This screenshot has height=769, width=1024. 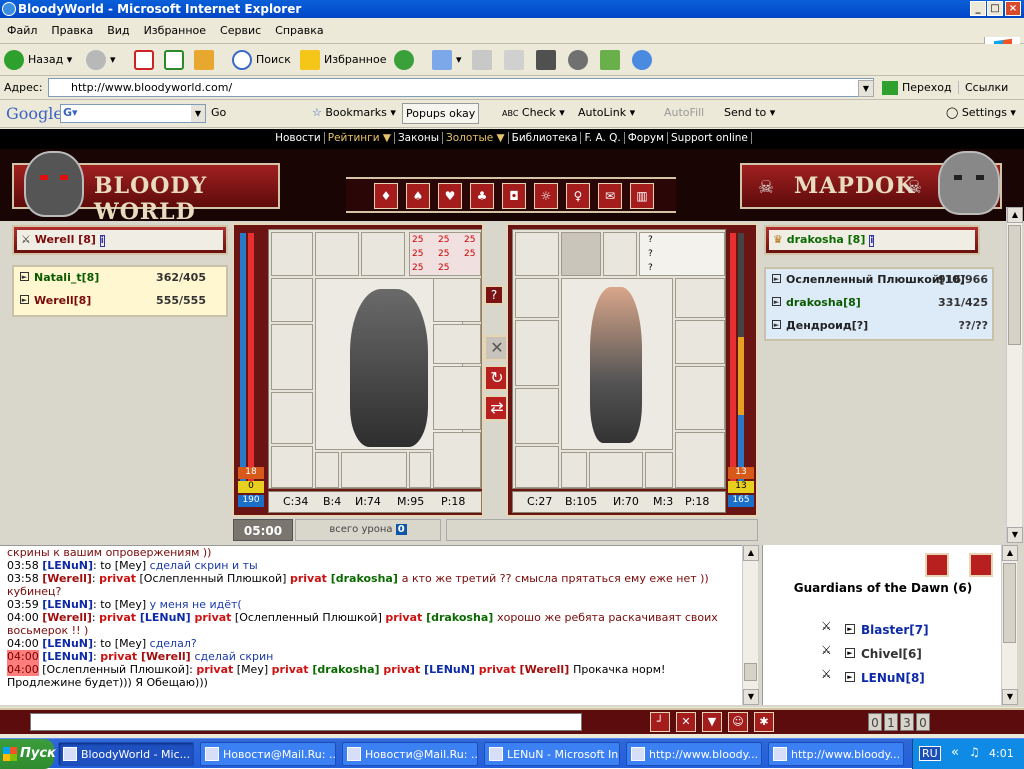 What do you see at coordinates (28, 754) in the screenshot?
I see `start-button: Пуск` at bounding box center [28, 754].